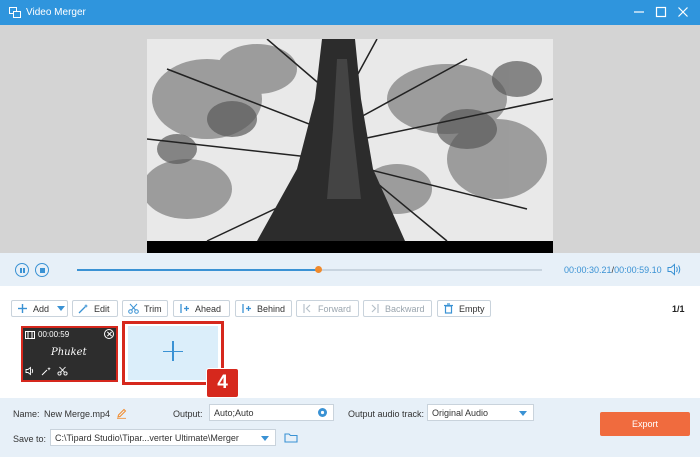  Describe the element at coordinates (291, 437) in the screenshot. I see `folder-icon` at that location.